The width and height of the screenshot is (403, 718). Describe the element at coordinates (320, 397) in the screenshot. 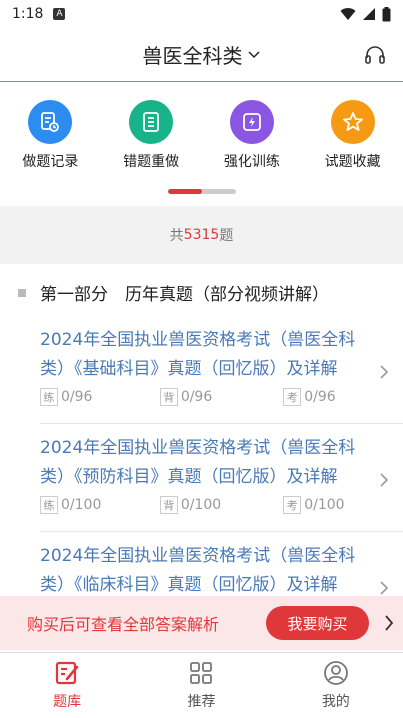

I see `exam-value: 0/96` at that location.